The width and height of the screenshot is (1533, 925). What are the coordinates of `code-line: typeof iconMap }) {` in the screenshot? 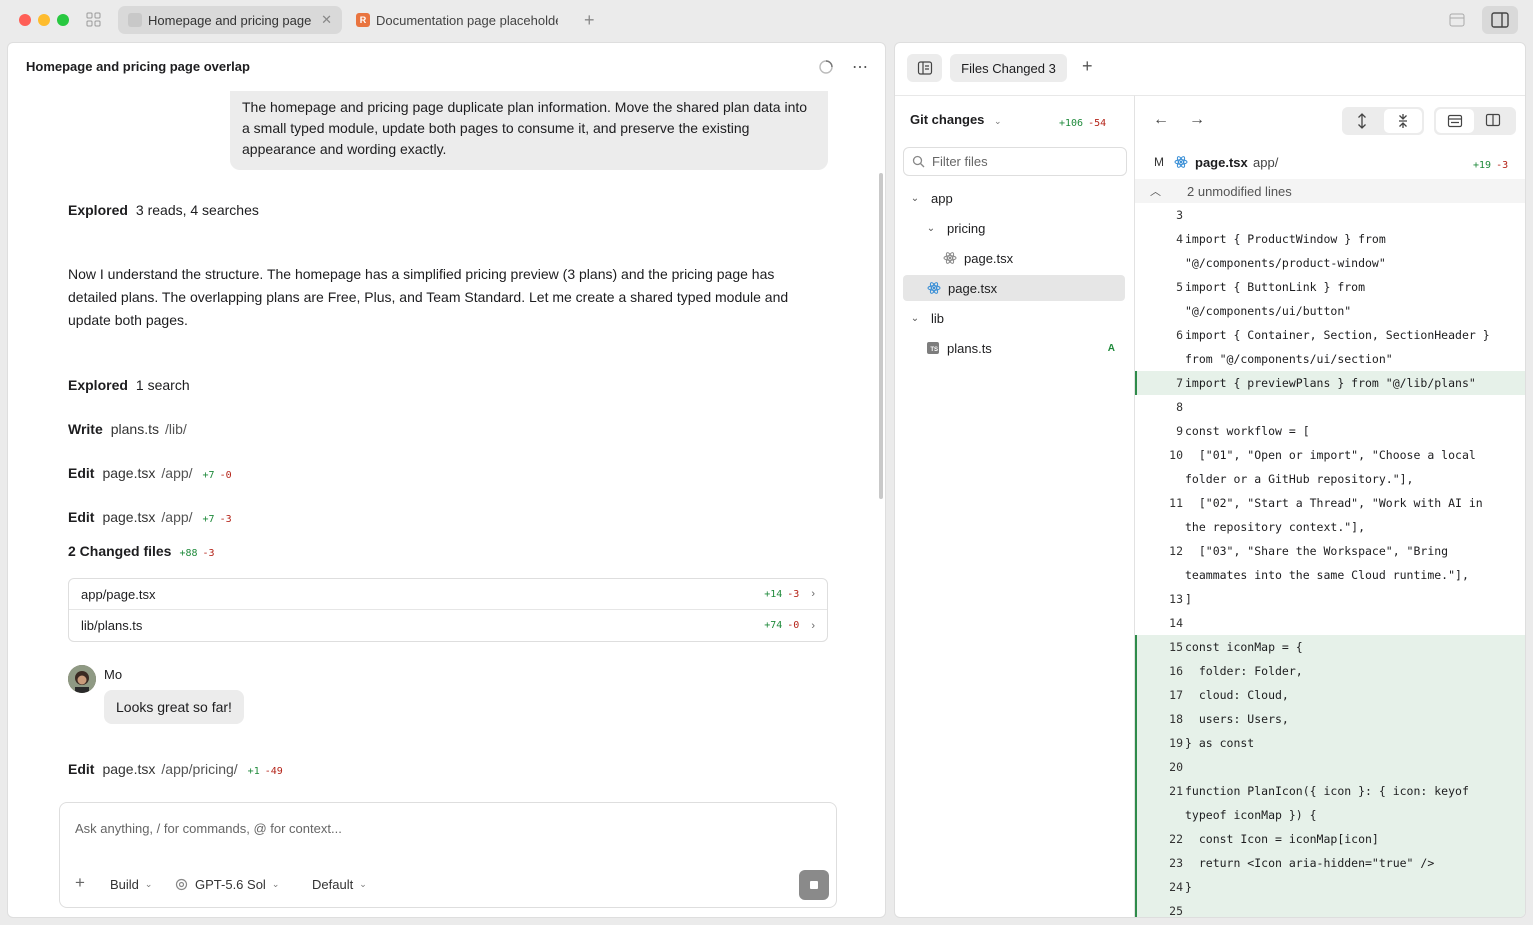 It's located at (1330, 815).